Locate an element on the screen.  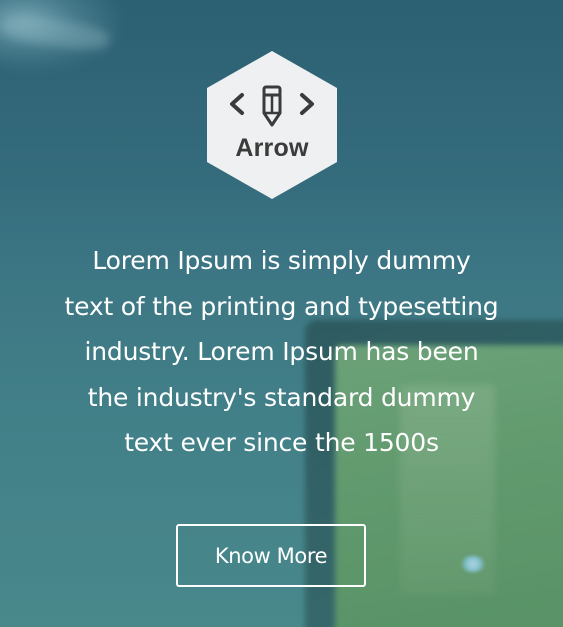
brand-logo: Arrow is located at coordinates (272, 125).